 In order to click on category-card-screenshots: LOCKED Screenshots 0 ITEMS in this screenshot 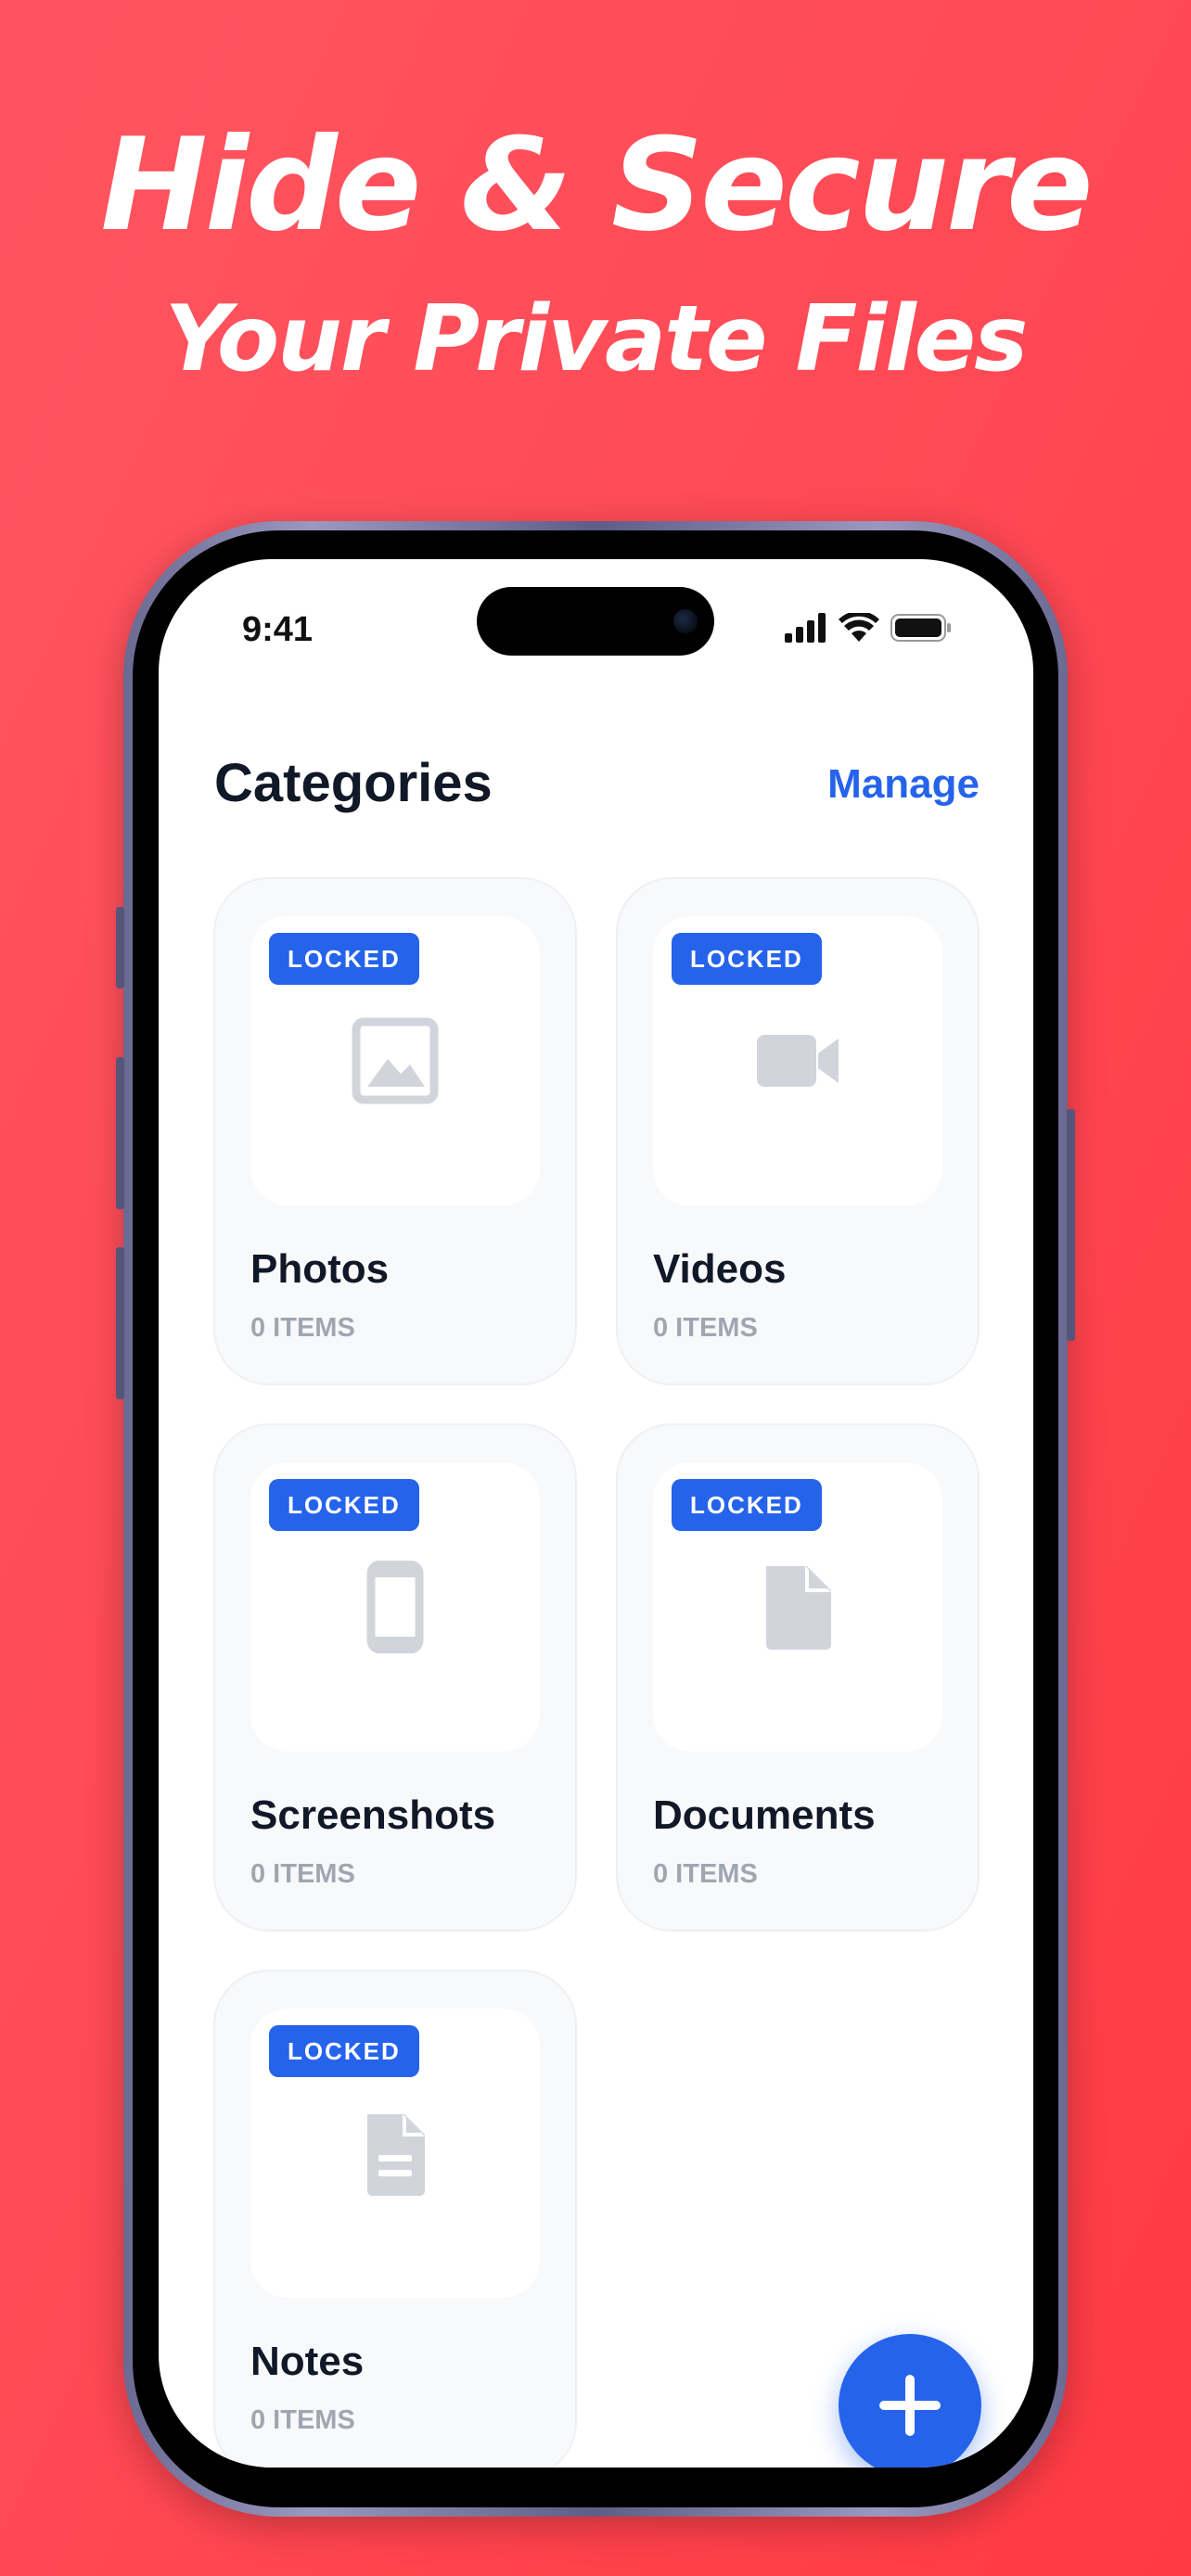, I will do `click(395, 1678)`.